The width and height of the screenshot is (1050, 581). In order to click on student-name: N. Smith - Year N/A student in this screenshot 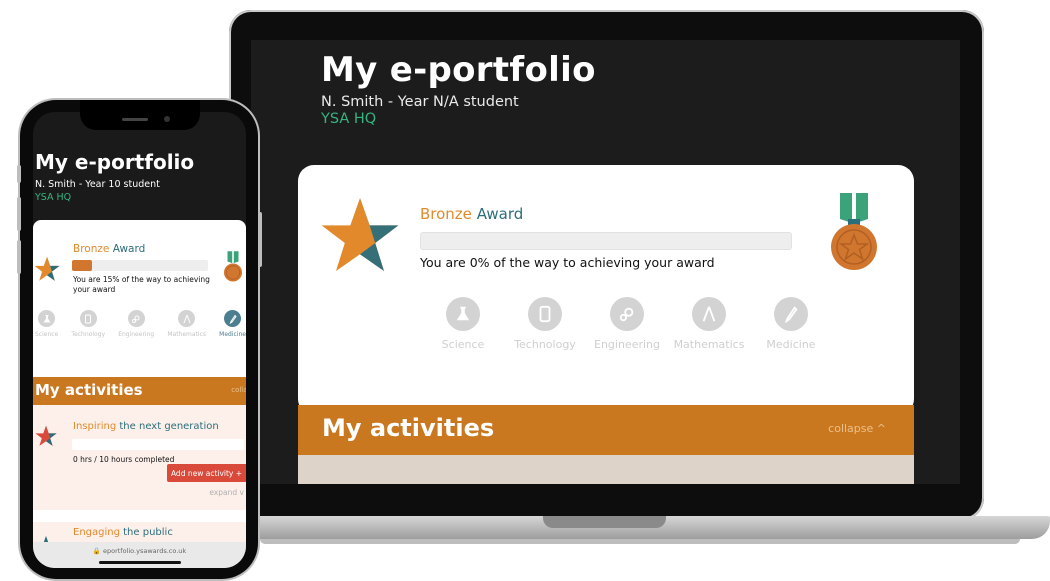, I will do `click(420, 102)`.